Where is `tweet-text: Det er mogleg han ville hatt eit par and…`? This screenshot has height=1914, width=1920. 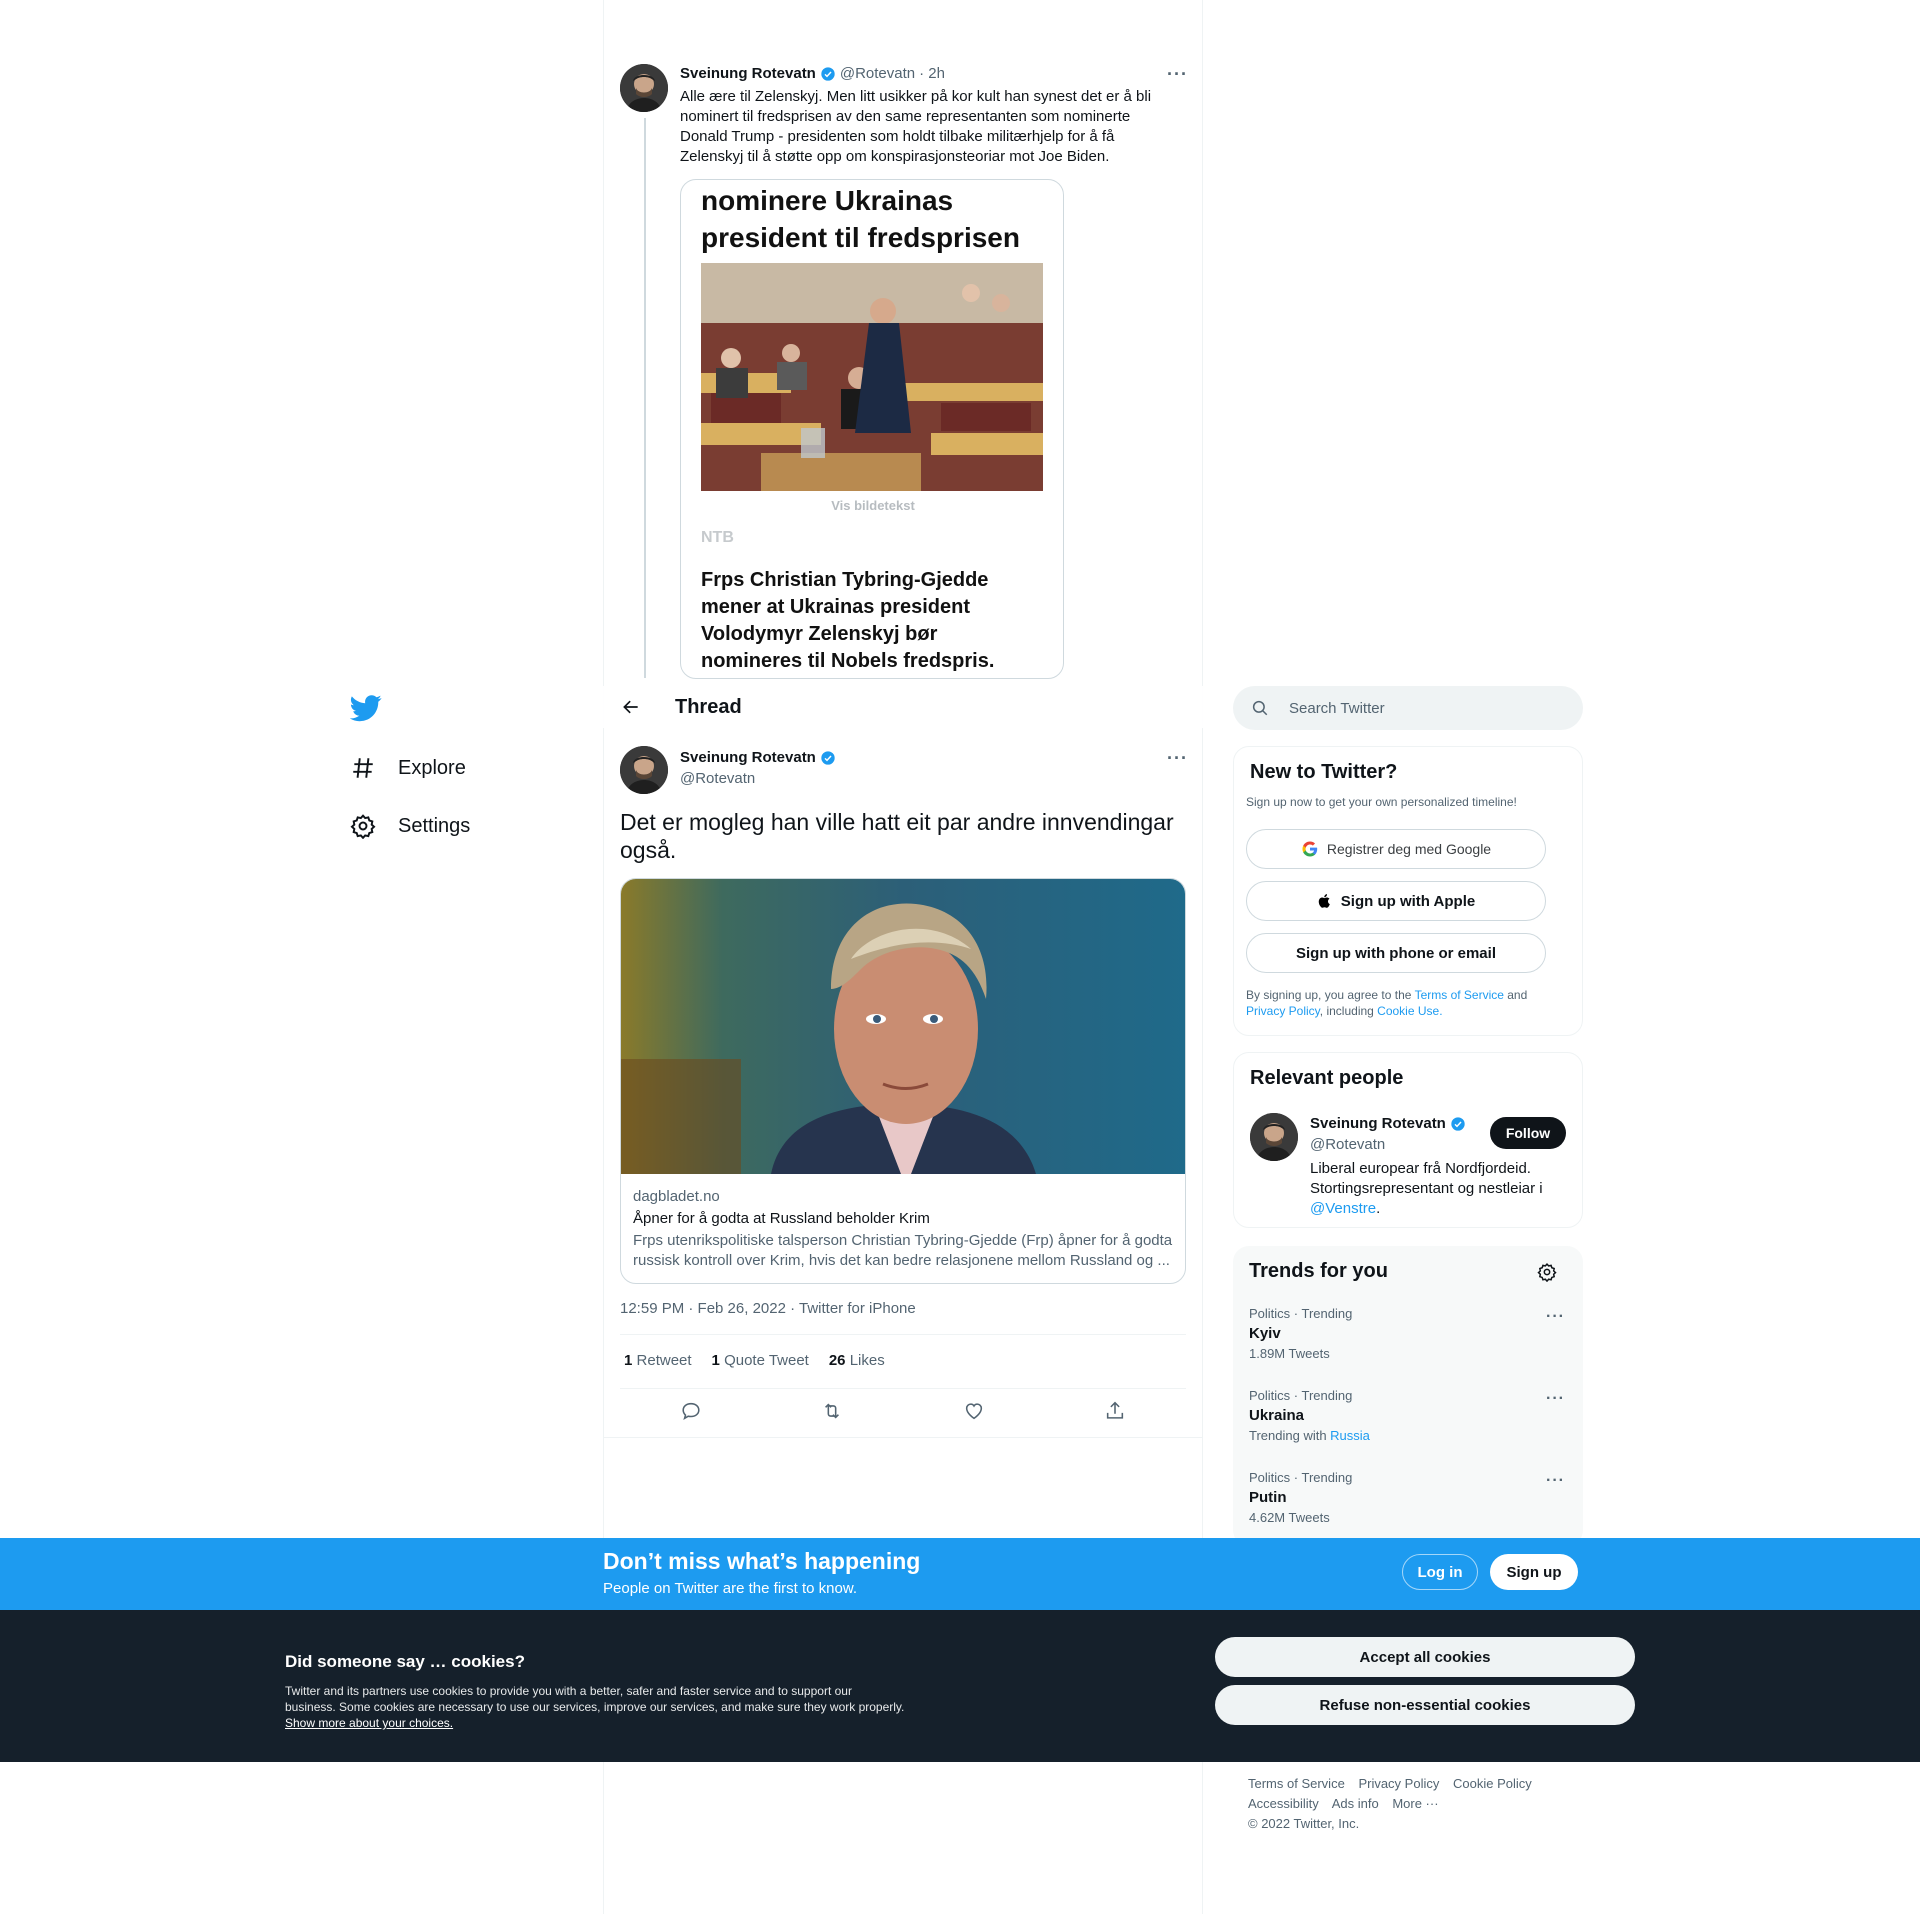 tweet-text: Det er mogleg han ville hatt eit par and… is located at coordinates (897, 836).